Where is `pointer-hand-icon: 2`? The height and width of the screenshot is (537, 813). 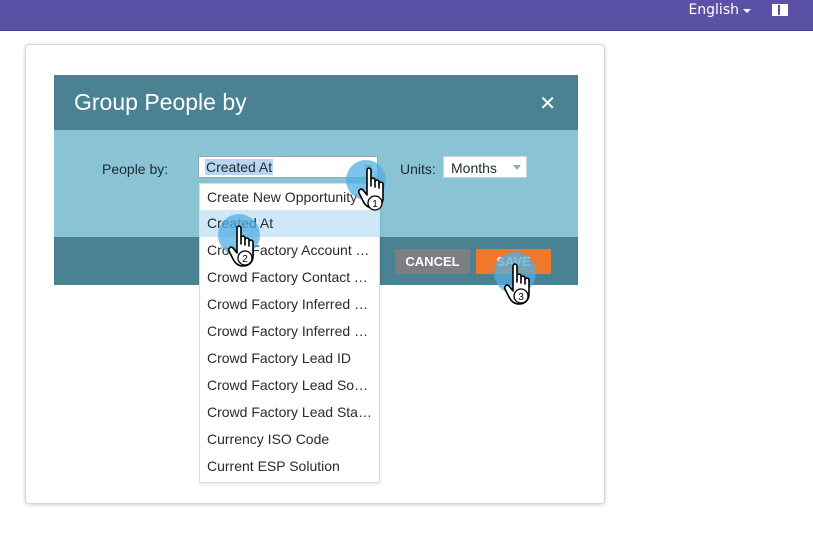
pointer-hand-icon: 2 is located at coordinates (241, 246).